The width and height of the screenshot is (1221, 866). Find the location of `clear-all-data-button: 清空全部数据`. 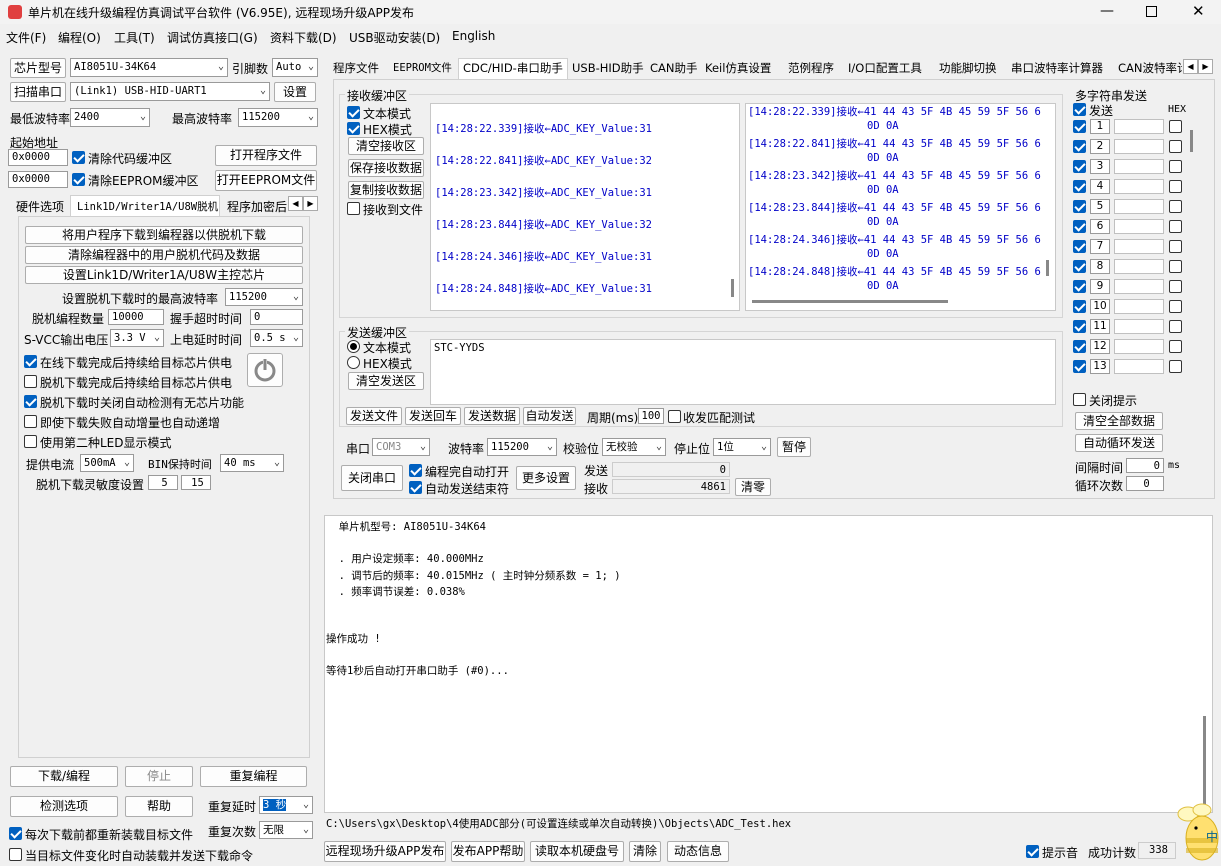

clear-all-data-button: 清空全部数据 is located at coordinates (1119, 421).